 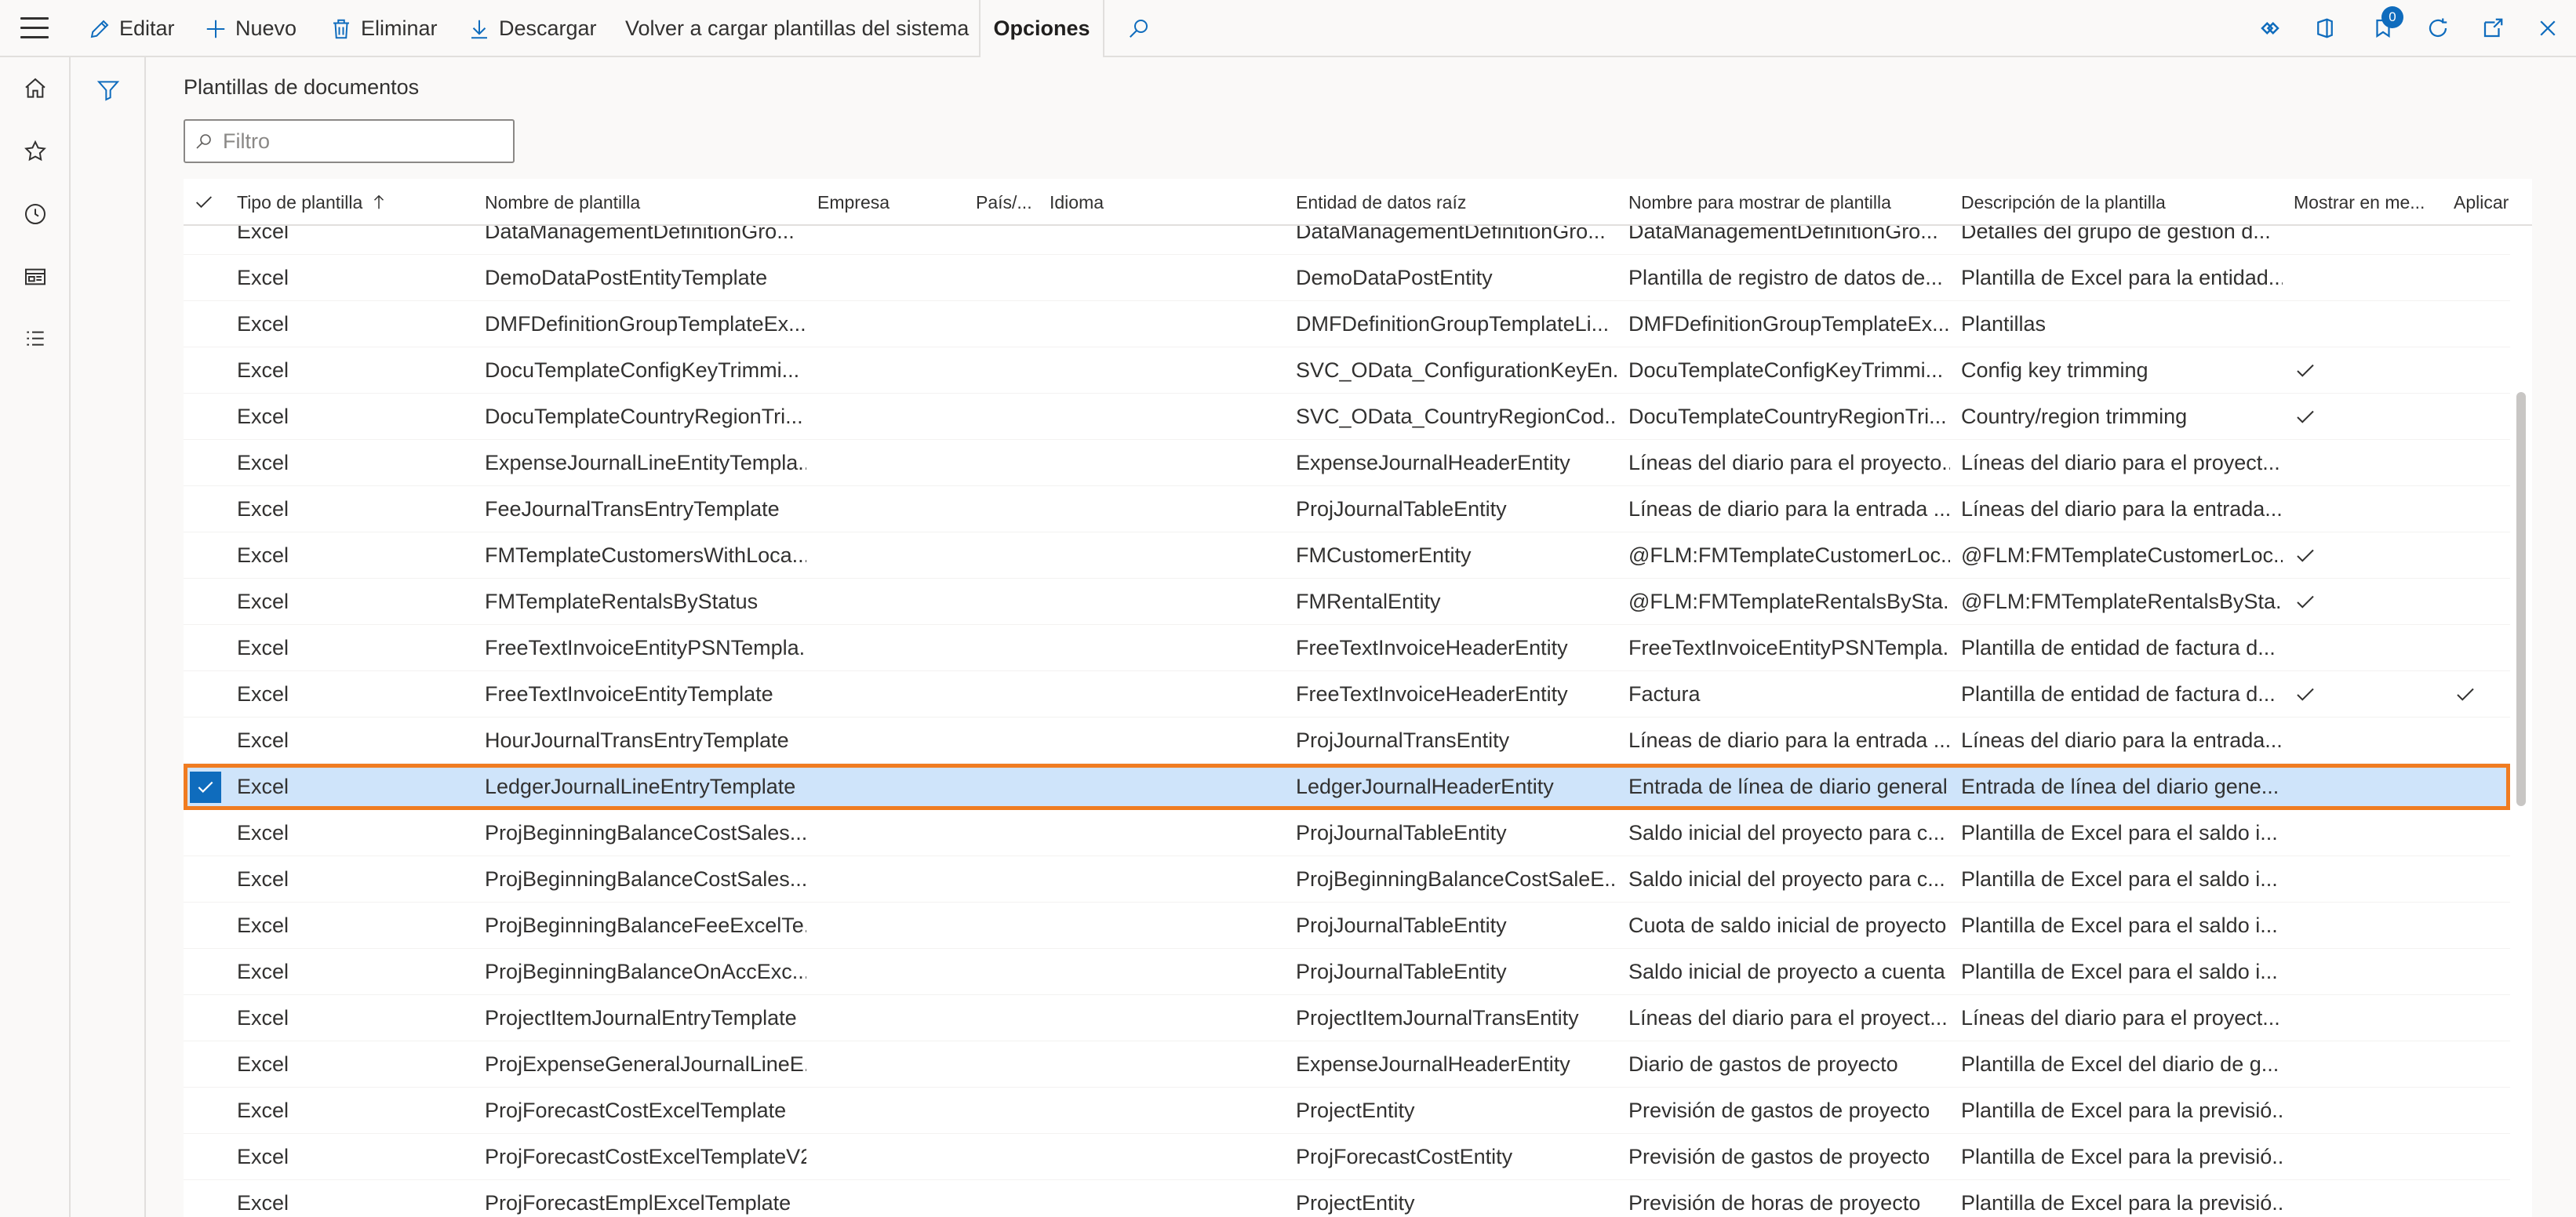 I want to click on column-label: Entidad de datos raíz, so click(x=1381, y=202).